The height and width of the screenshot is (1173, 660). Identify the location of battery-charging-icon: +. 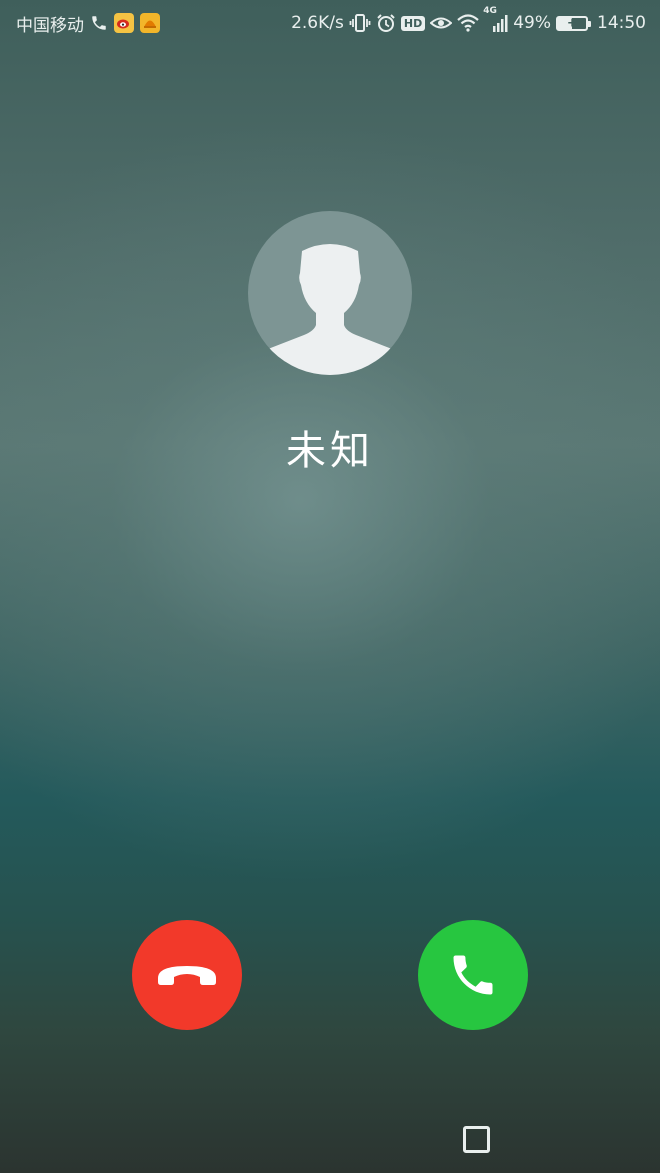
(573, 23).